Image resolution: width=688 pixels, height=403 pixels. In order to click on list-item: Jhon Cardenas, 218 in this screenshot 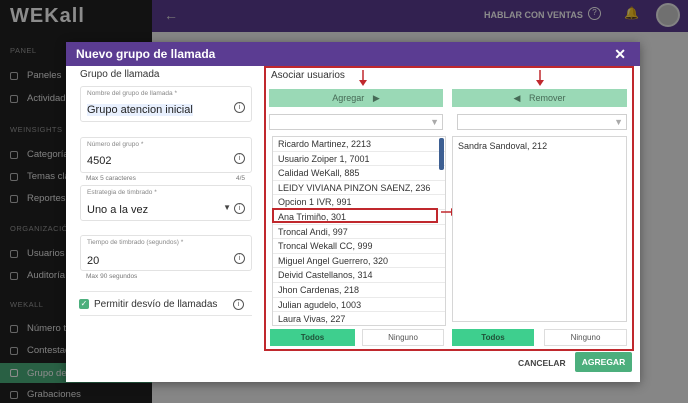, I will do `click(359, 290)`.